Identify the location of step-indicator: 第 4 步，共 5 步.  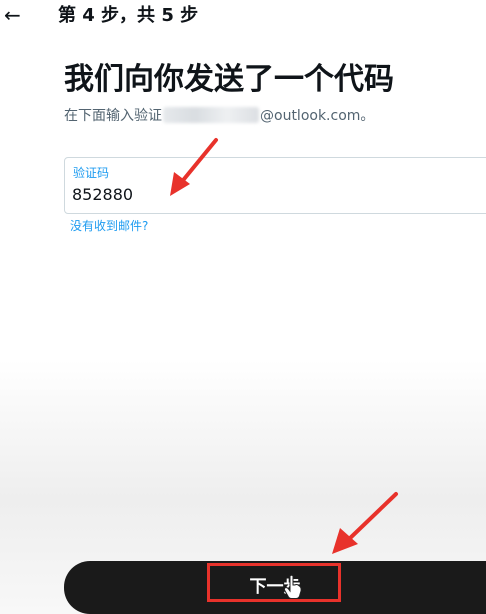
(128, 15).